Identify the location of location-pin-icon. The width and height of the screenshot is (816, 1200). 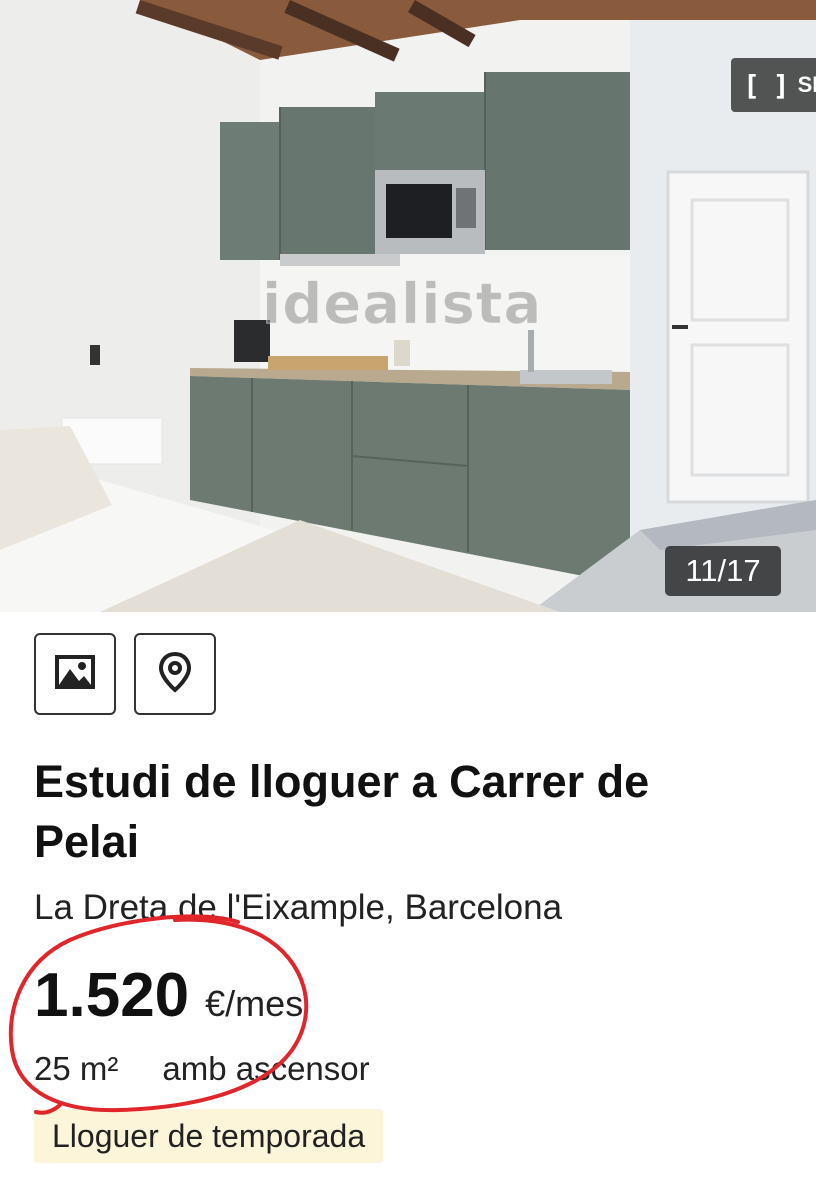
(175, 674).